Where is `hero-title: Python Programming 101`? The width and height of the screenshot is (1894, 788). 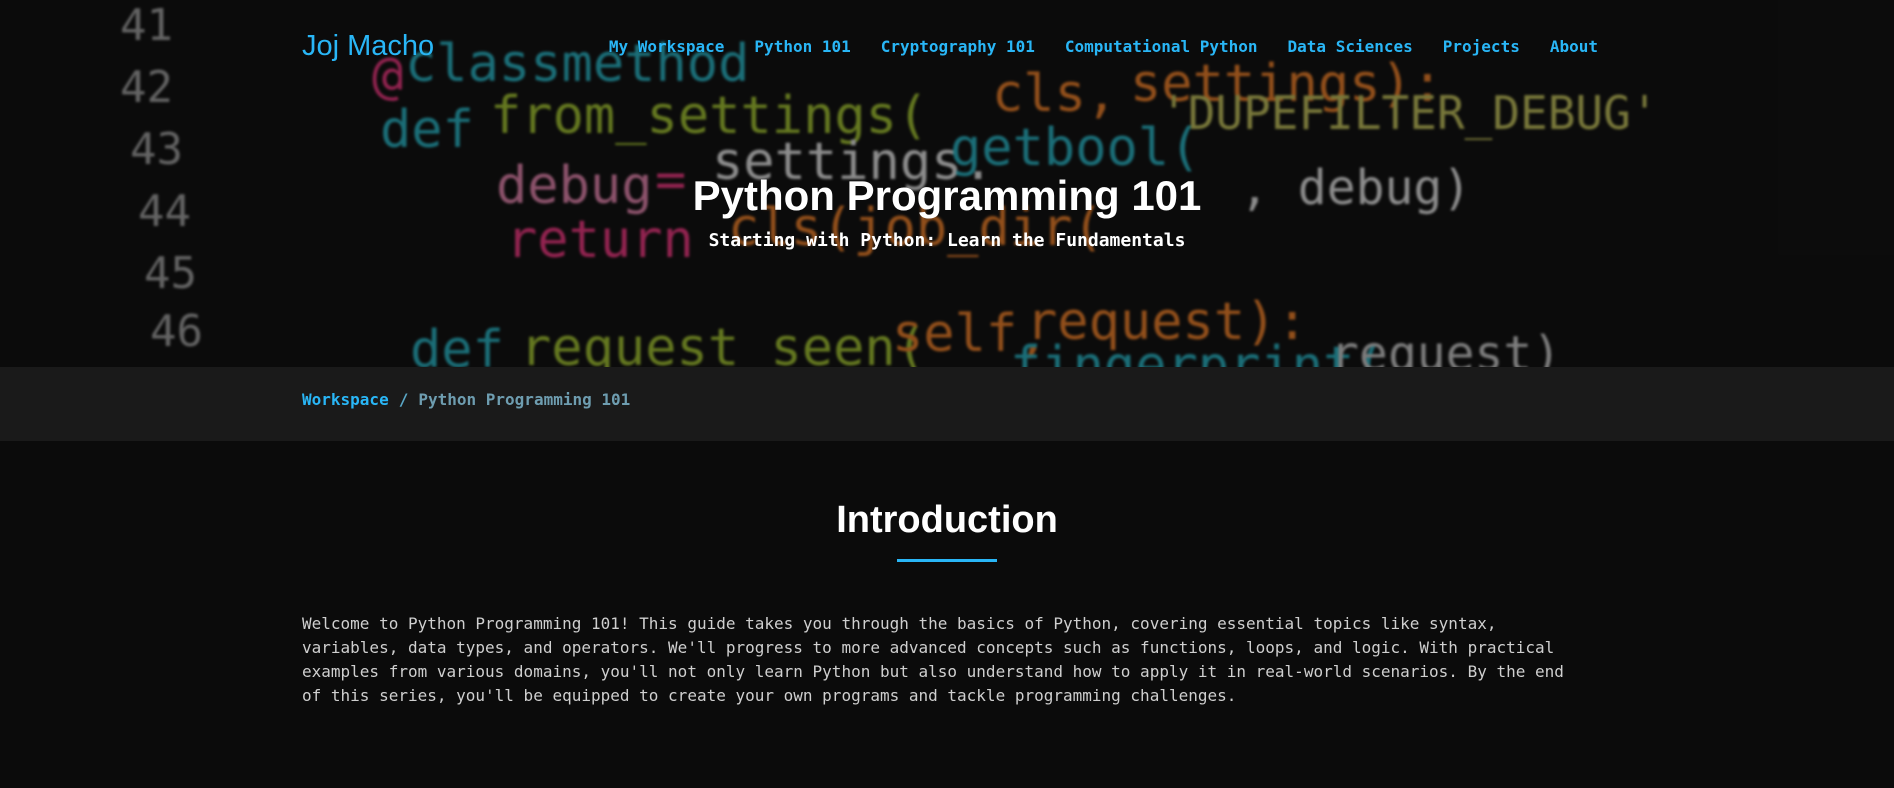
hero-title: Python Programming 101 is located at coordinates (947, 195).